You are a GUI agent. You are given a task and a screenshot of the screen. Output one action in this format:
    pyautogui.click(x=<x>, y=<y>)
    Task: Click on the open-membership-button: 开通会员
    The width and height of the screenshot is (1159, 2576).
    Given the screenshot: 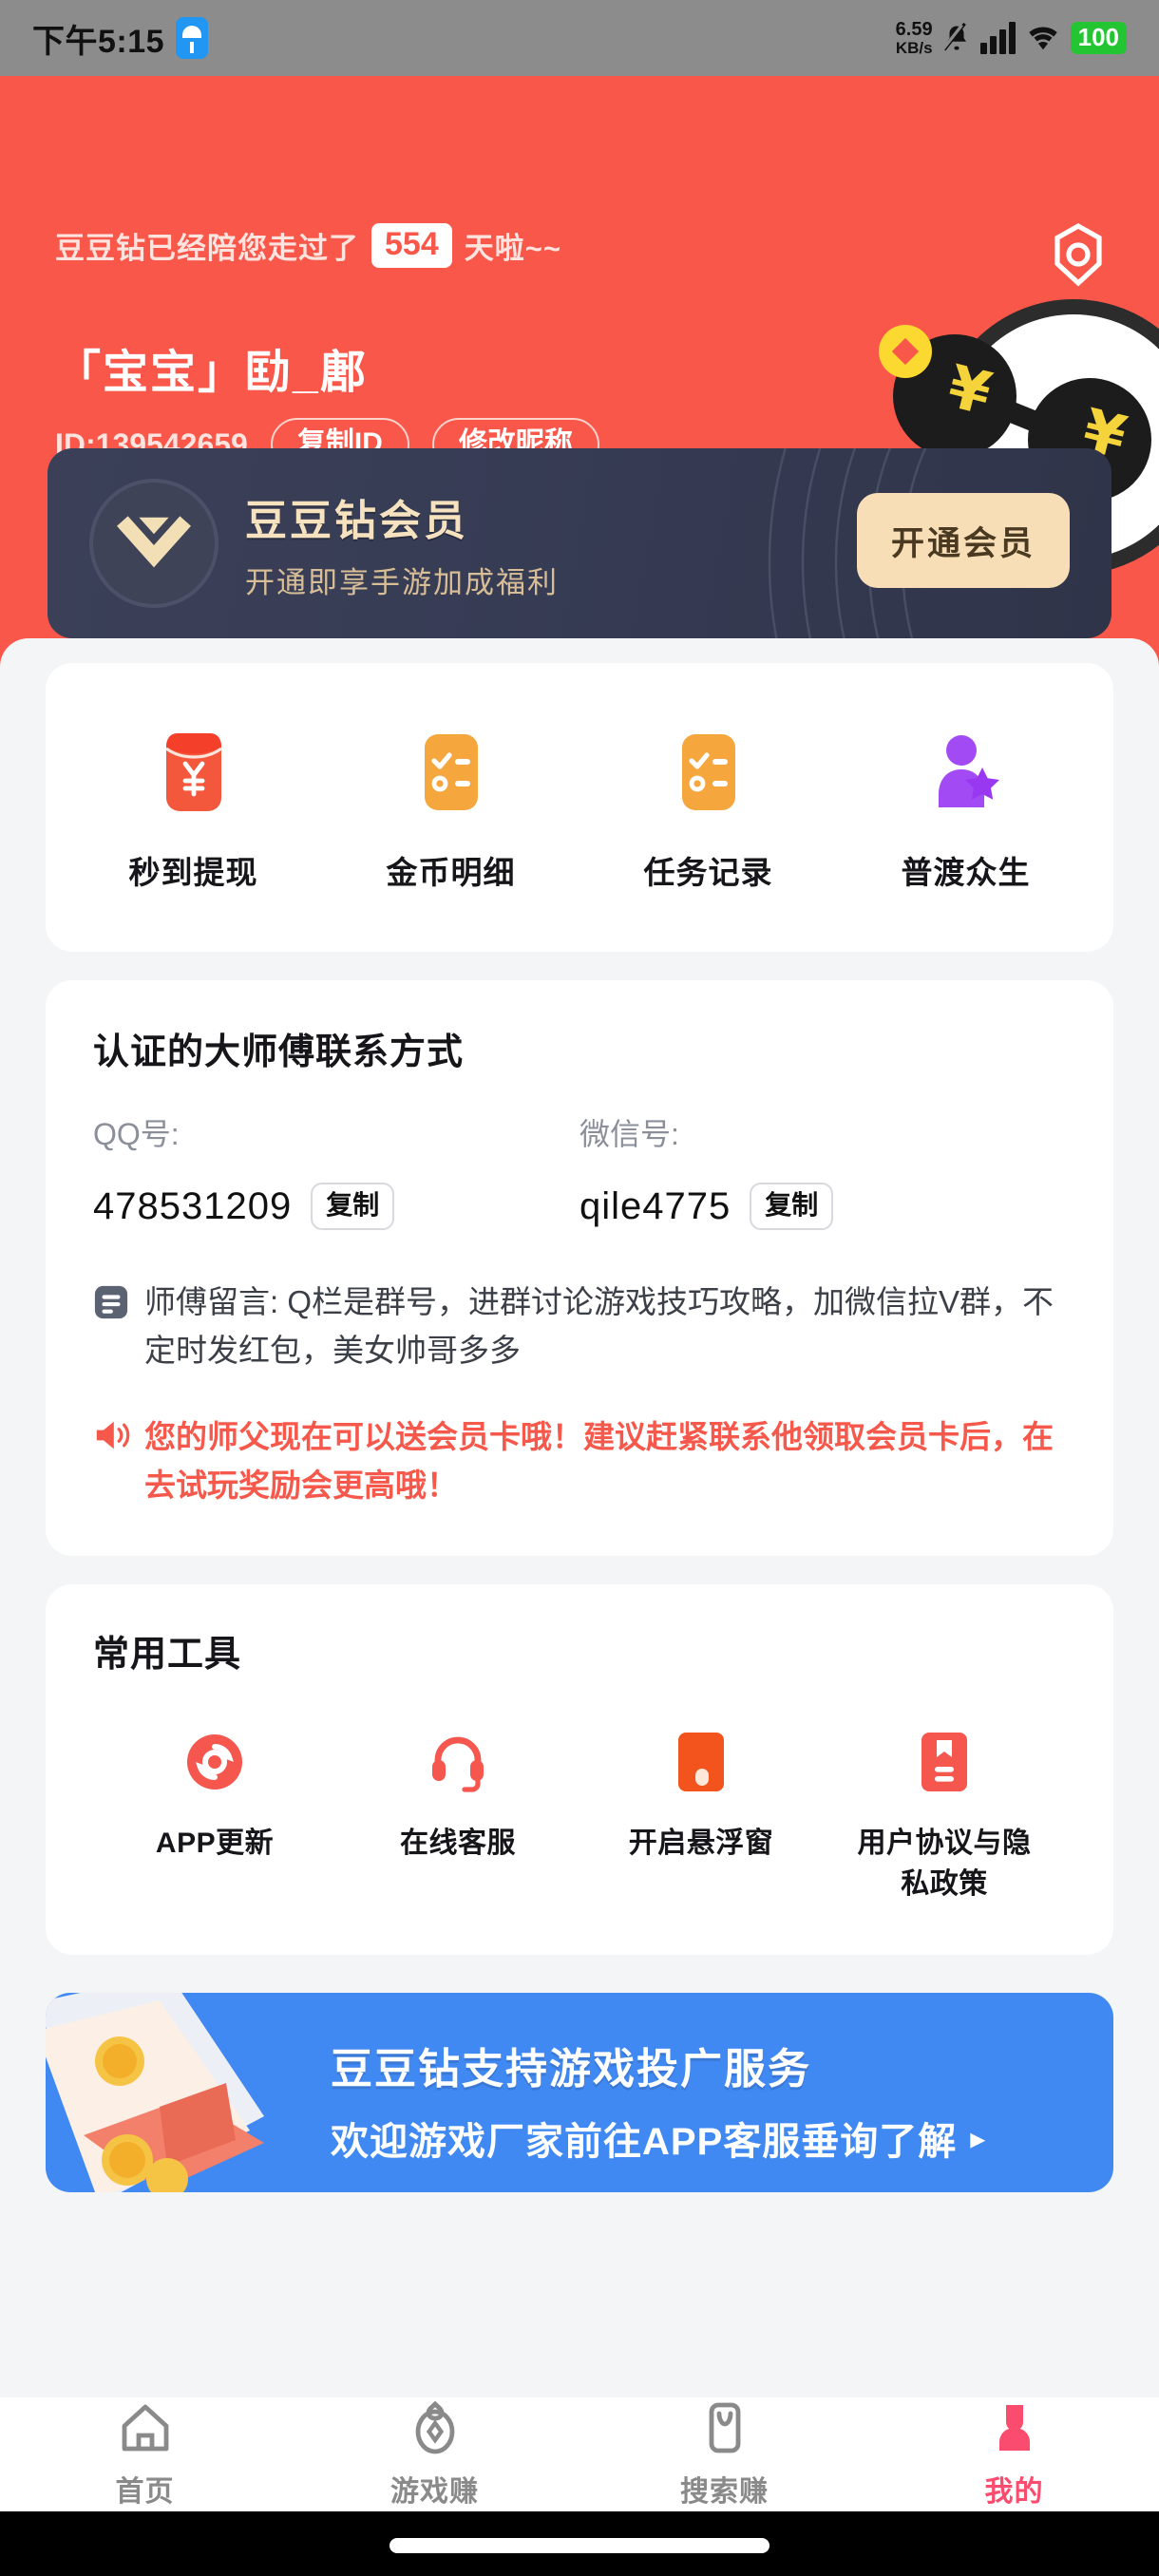 What is the action you would take?
    pyautogui.click(x=963, y=540)
    